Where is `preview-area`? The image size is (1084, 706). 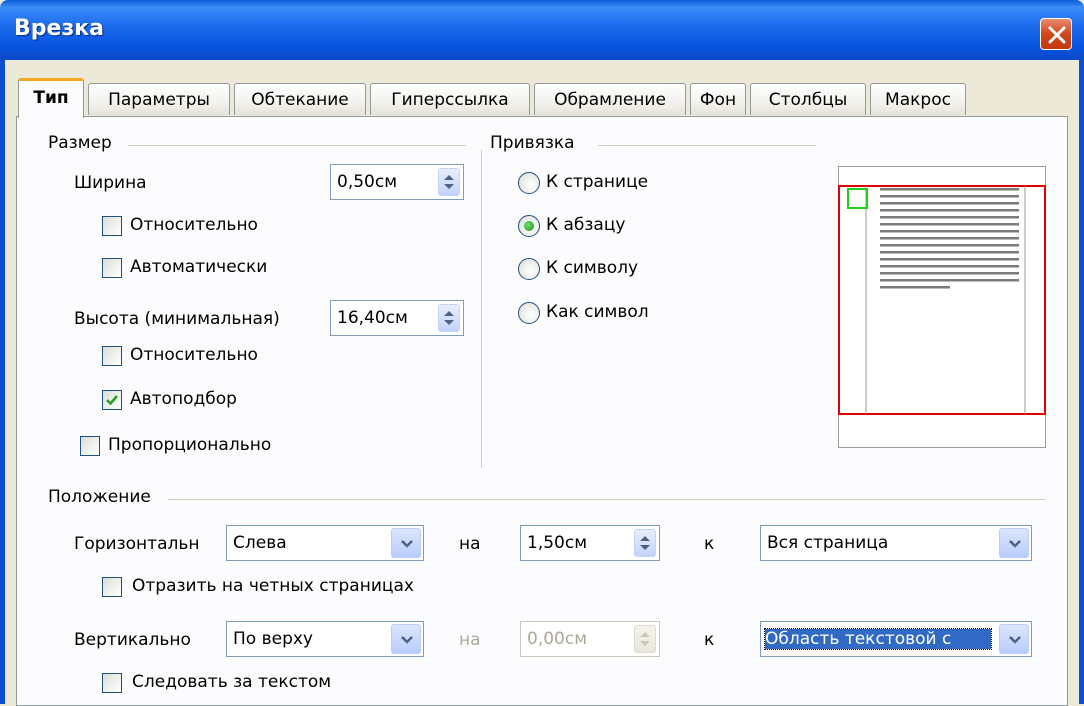
preview-area is located at coordinates (942, 307).